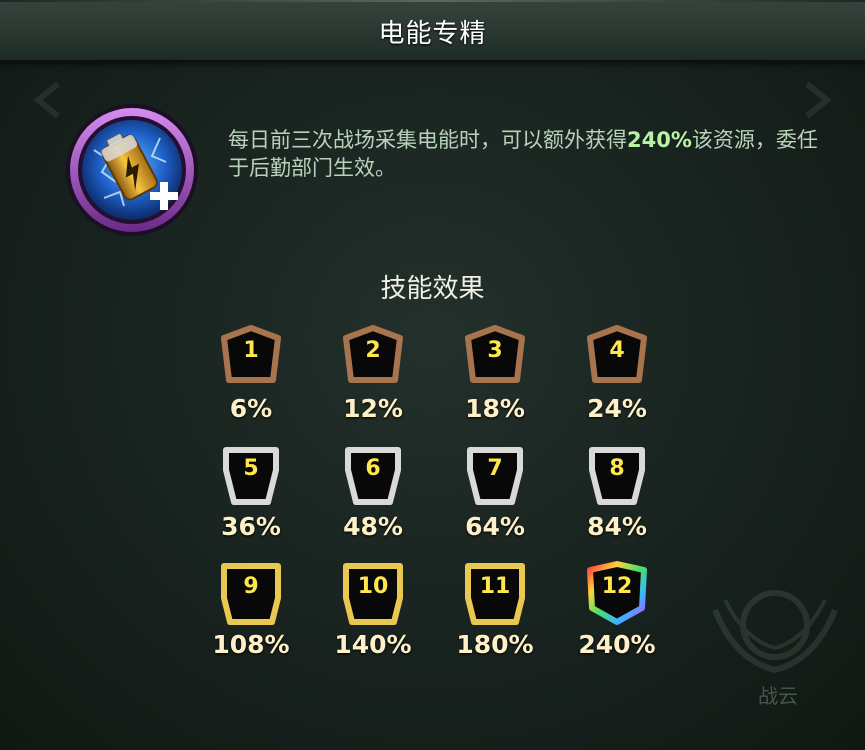 The width and height of the screenshot is (865, 750). Describe the element at coordinates (617, 586) in the screenshot. I see `level-number: 12` at that location.